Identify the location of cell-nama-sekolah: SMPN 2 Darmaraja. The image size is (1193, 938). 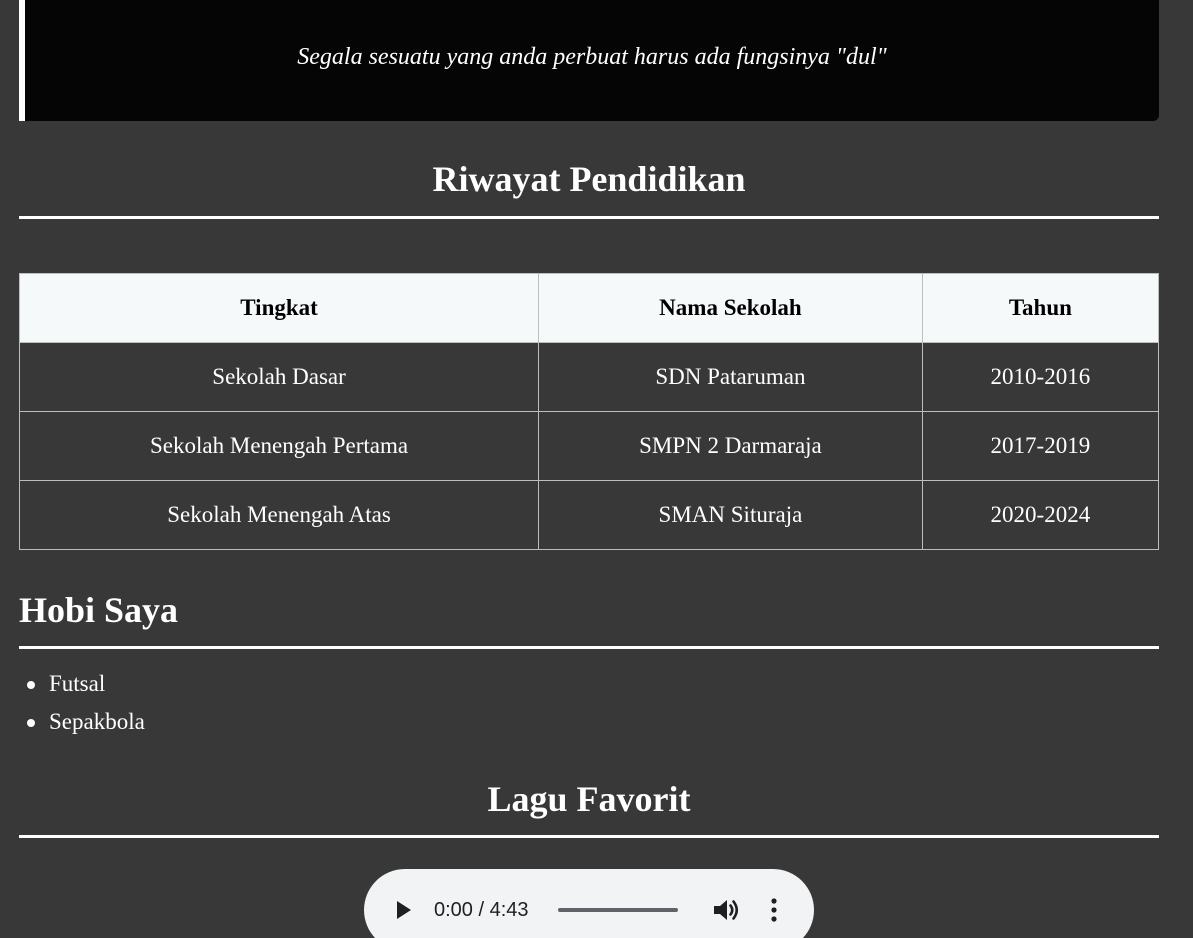
(730, 446).